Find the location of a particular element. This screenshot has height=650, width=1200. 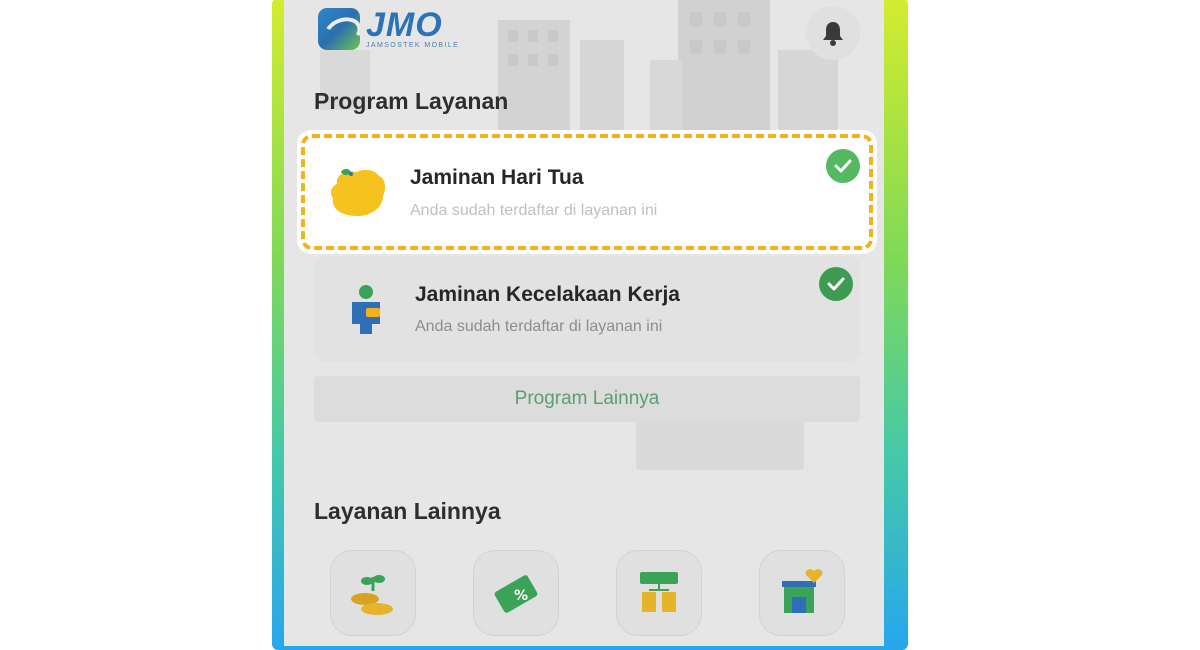

program-title: Jaminan Kecelakaan Kerja is located at coordinates (547, 294).